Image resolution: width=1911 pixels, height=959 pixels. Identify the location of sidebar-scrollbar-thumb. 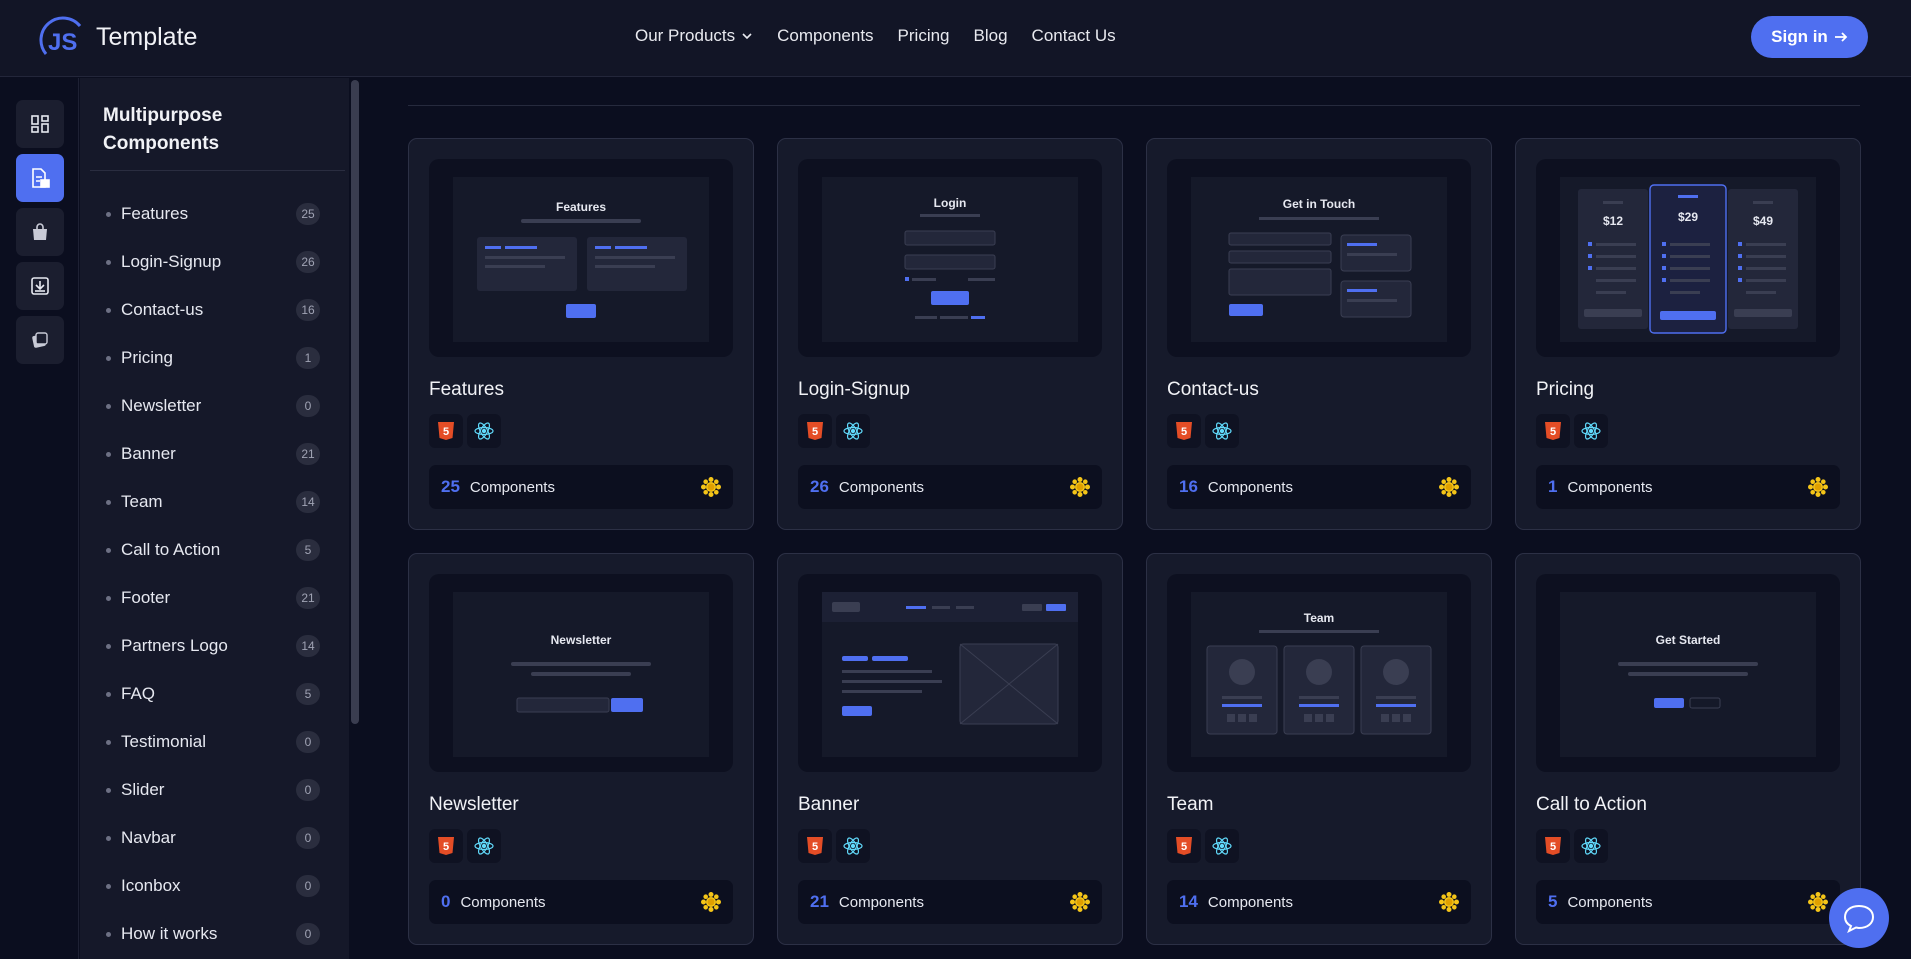
(355, 402).